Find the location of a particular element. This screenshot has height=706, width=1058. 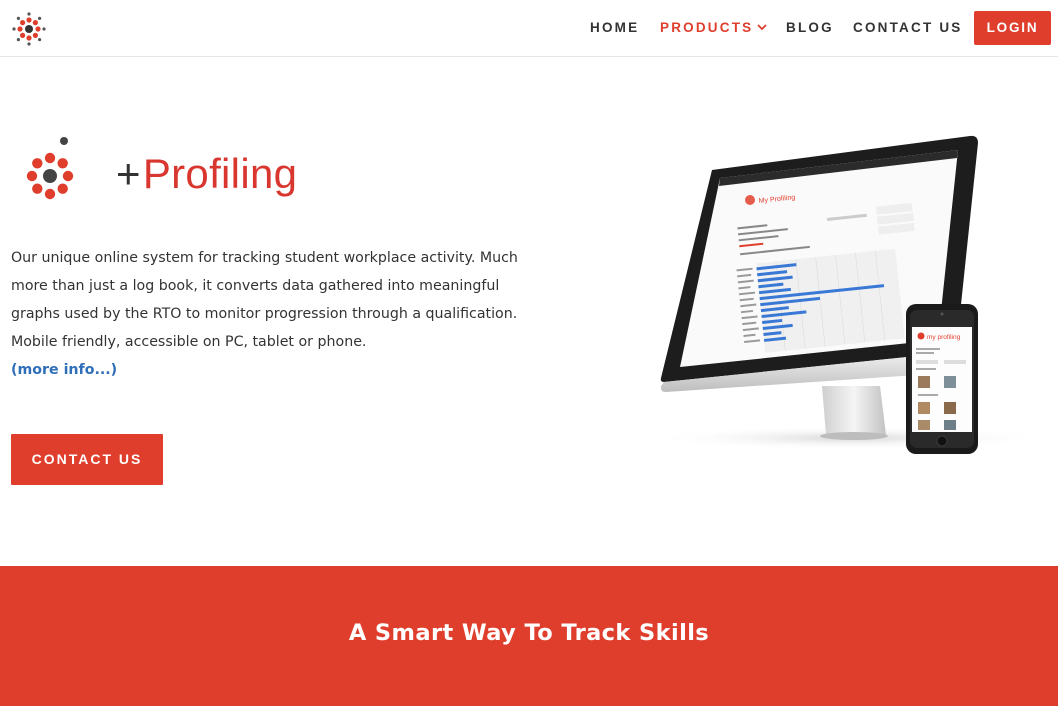

contact-us-button: CONTACT US is located at coordinates (87, 459).